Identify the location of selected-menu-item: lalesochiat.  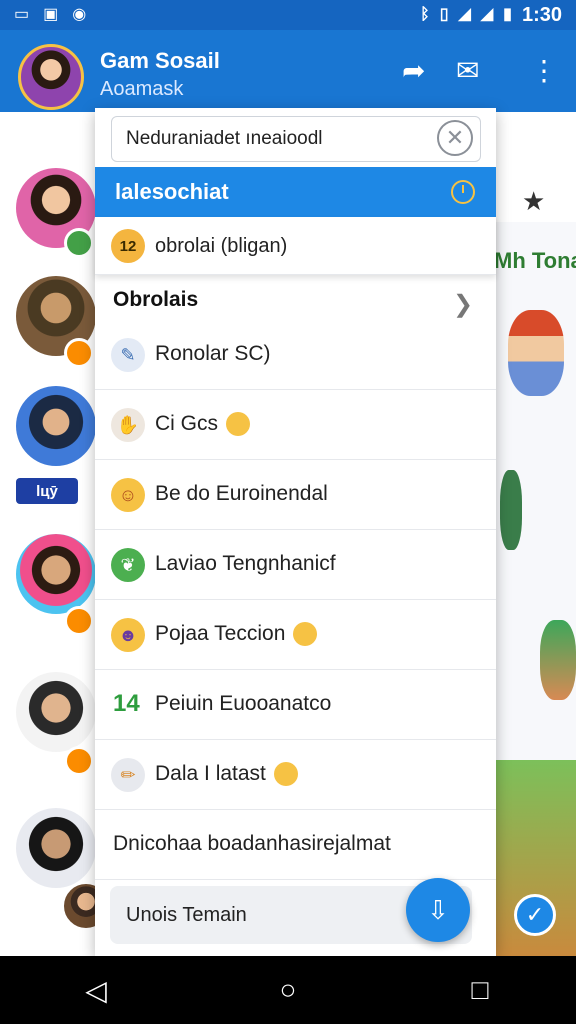
(295, 192).